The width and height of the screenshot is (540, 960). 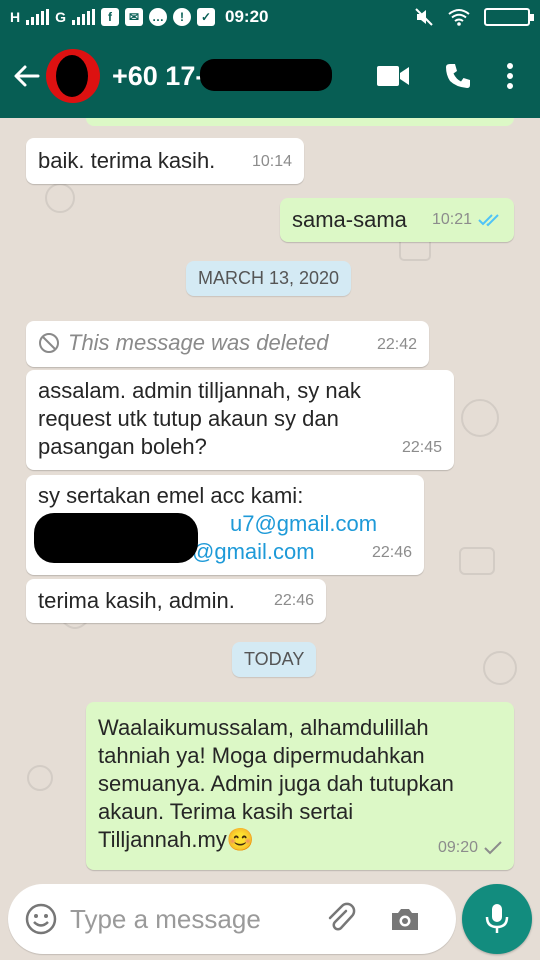 I want to click on camera-icon, so click(x=405, y=919).